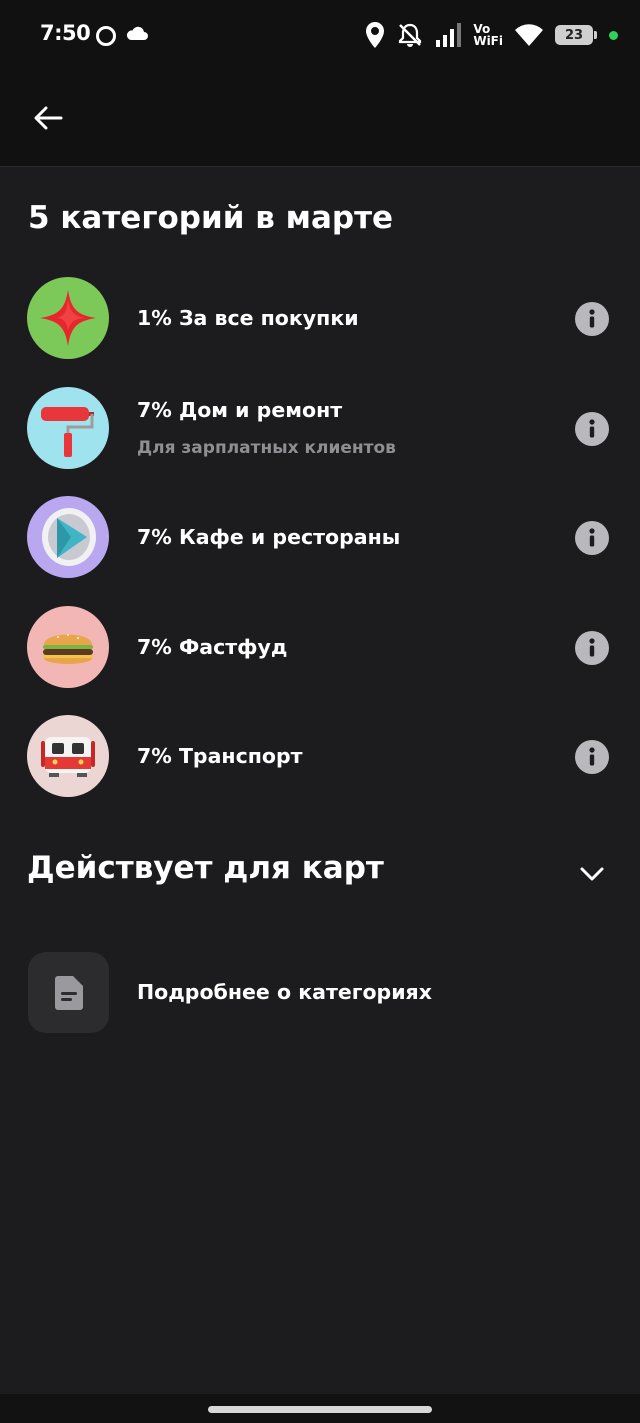  Describe the element at coordinates (211, 218) in the screenshot. I see `page-title: 5 категорий в марте` at that location.